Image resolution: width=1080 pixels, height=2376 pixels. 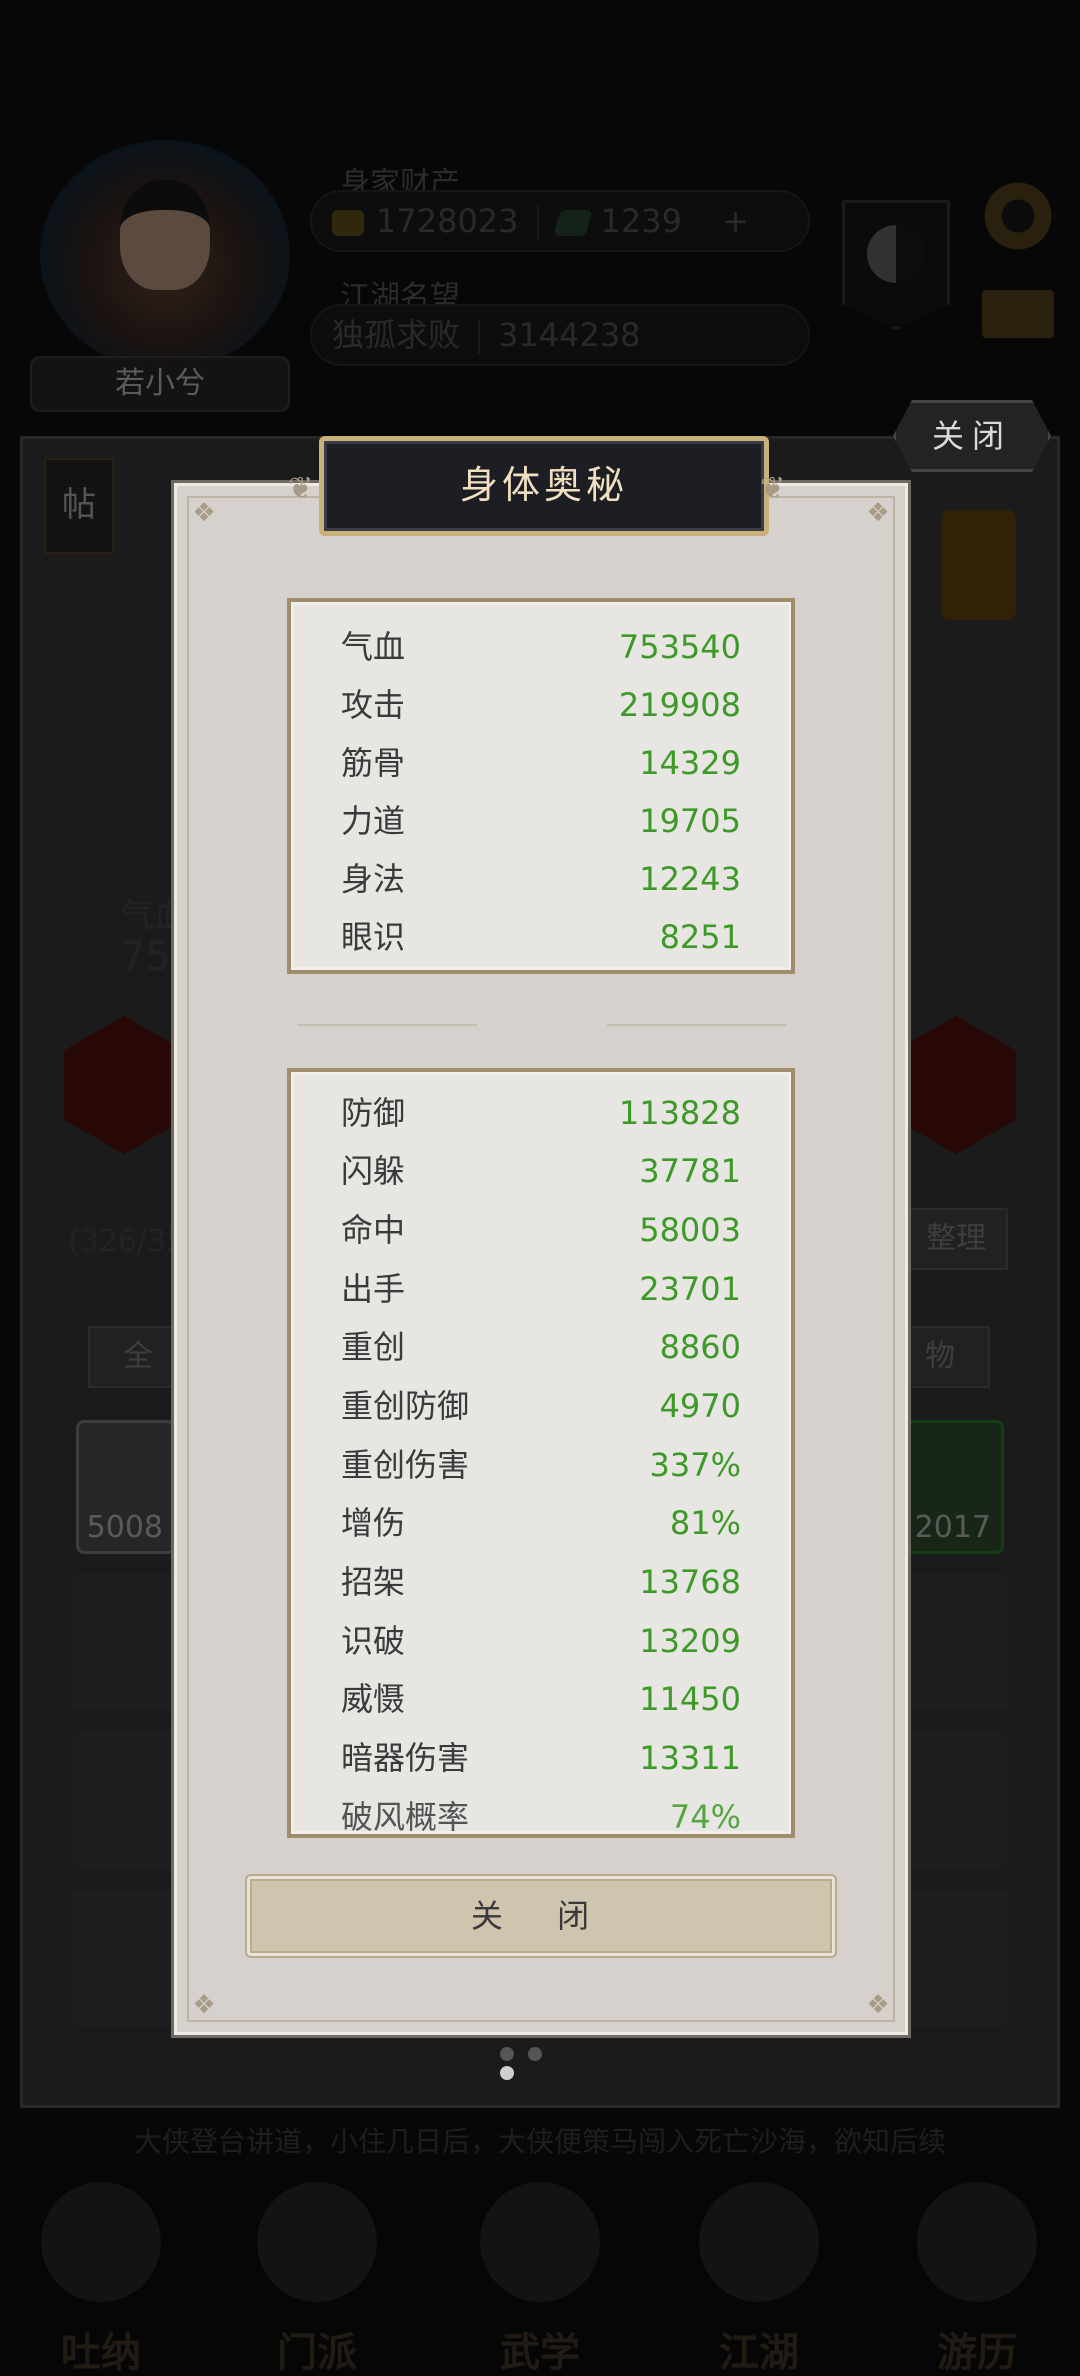 What do you see at coordinates (690, 1289) in the screenshot?
I see `stat-value: 23701` at bounding box center [690, 1289].